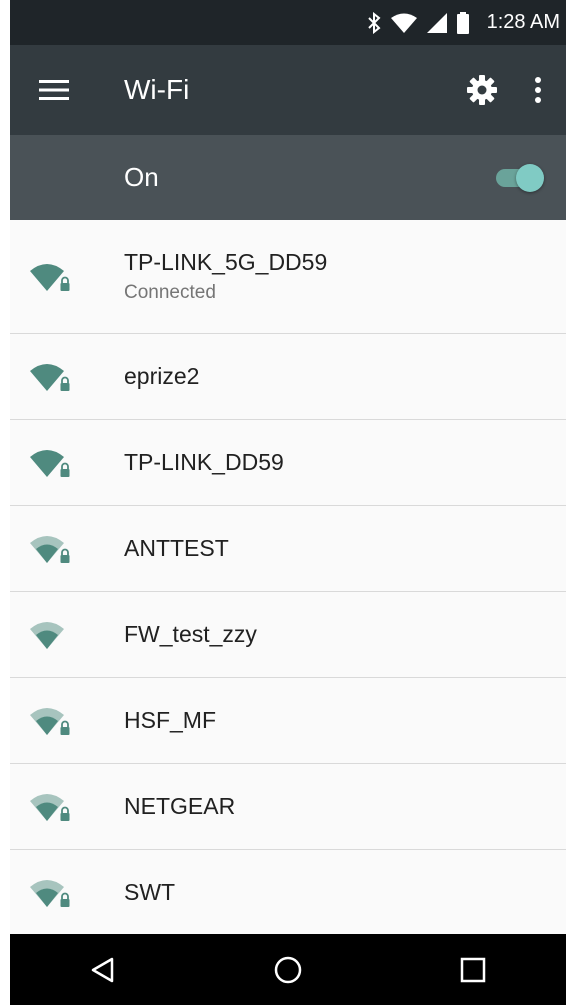 The width and height of the screenshot is (568, 1005). I want to click on recents-button, so click(473, 970).